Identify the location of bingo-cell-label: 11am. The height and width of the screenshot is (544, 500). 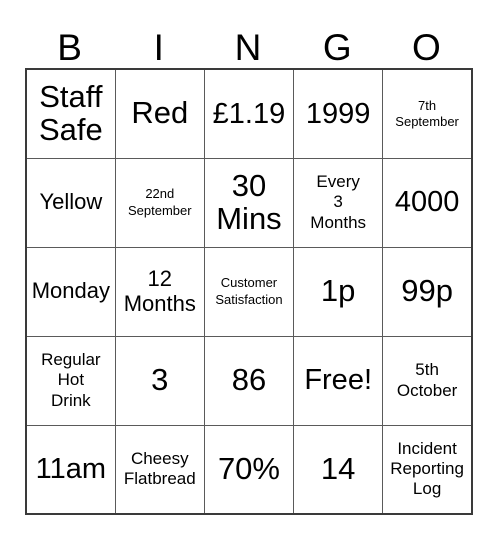
(71, 469).